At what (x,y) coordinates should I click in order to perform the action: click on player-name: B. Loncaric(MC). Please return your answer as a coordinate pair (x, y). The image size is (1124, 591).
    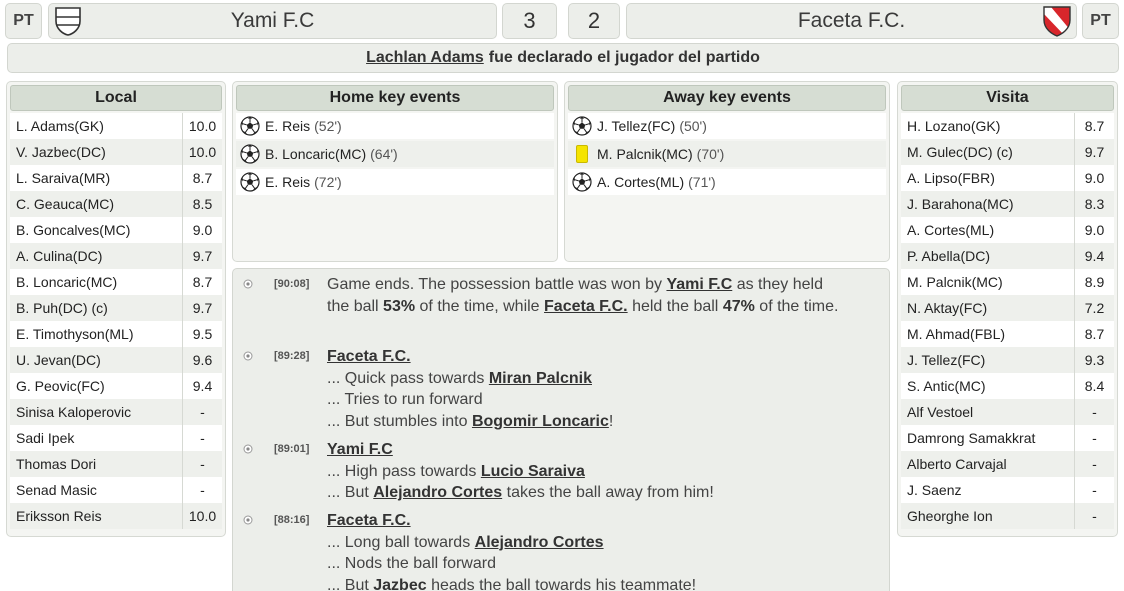
    Looking at the image, I should click on (96, 282).